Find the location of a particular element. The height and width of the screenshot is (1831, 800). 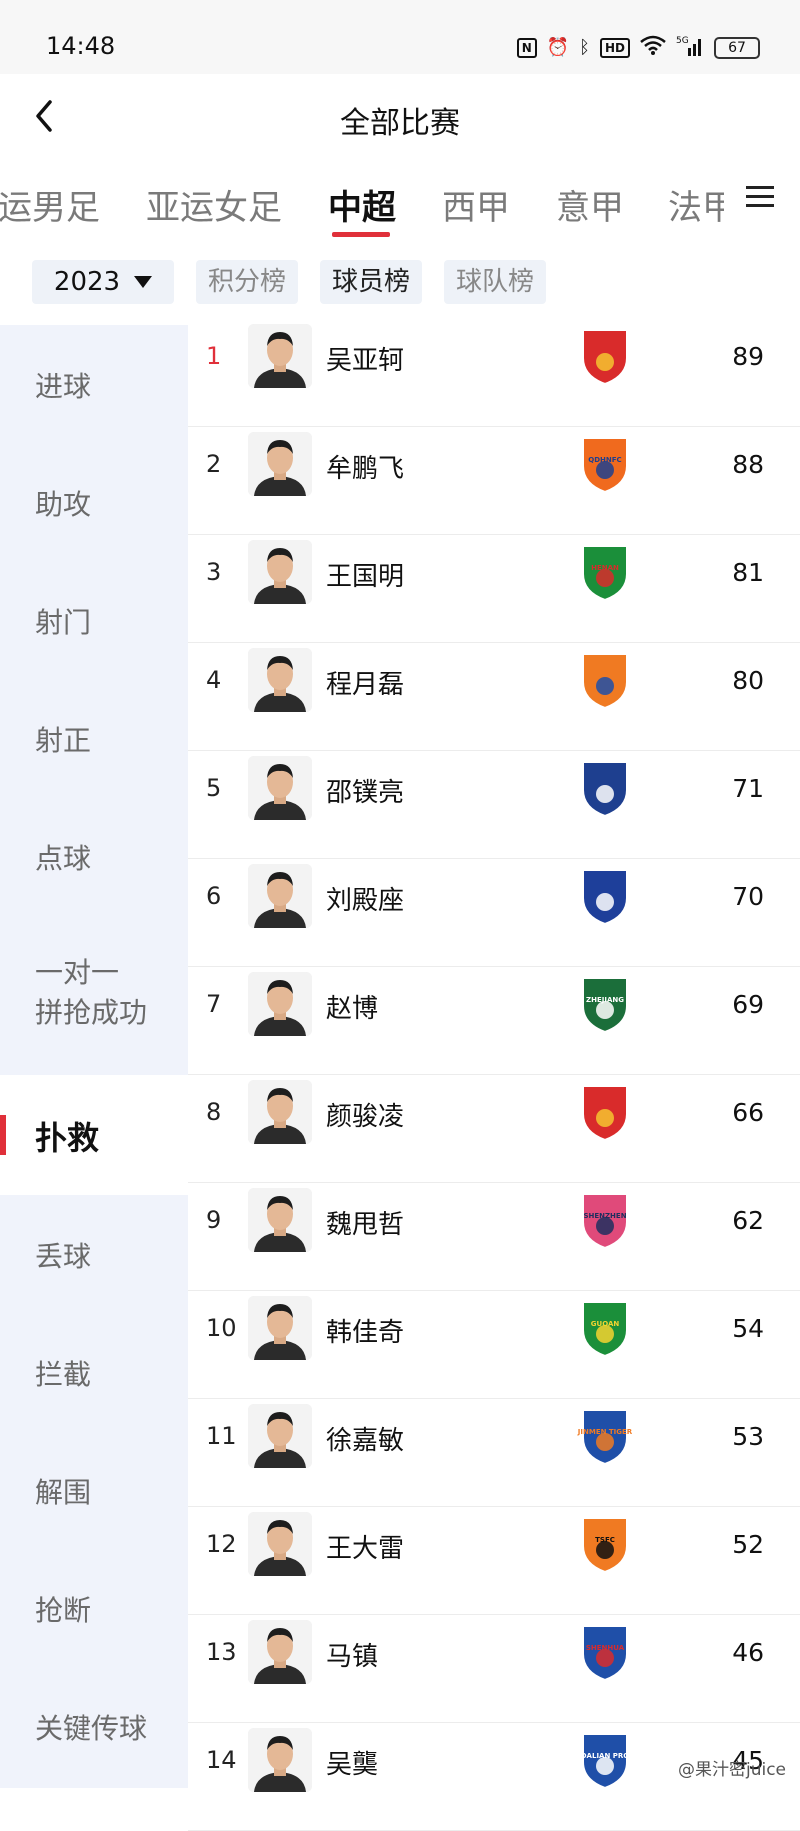

player-rank: 12 is located at coordinates (221, 1544).